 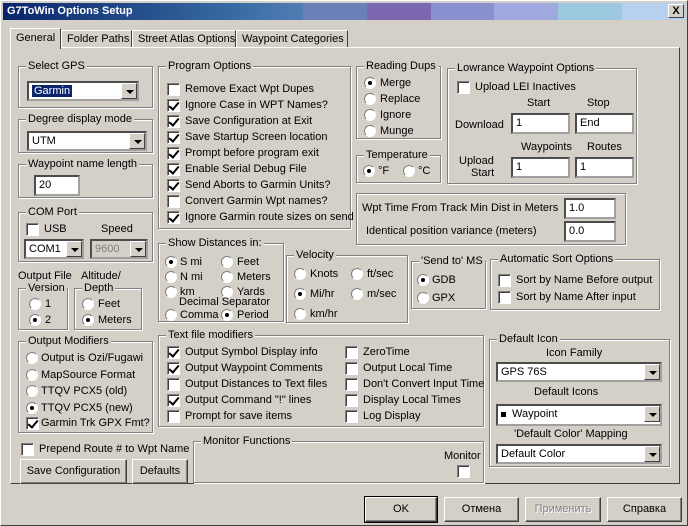 What do you see at coordinates (171, 262) in the screenshot?
I see `smi-radio` at bounding box center [171, 262].